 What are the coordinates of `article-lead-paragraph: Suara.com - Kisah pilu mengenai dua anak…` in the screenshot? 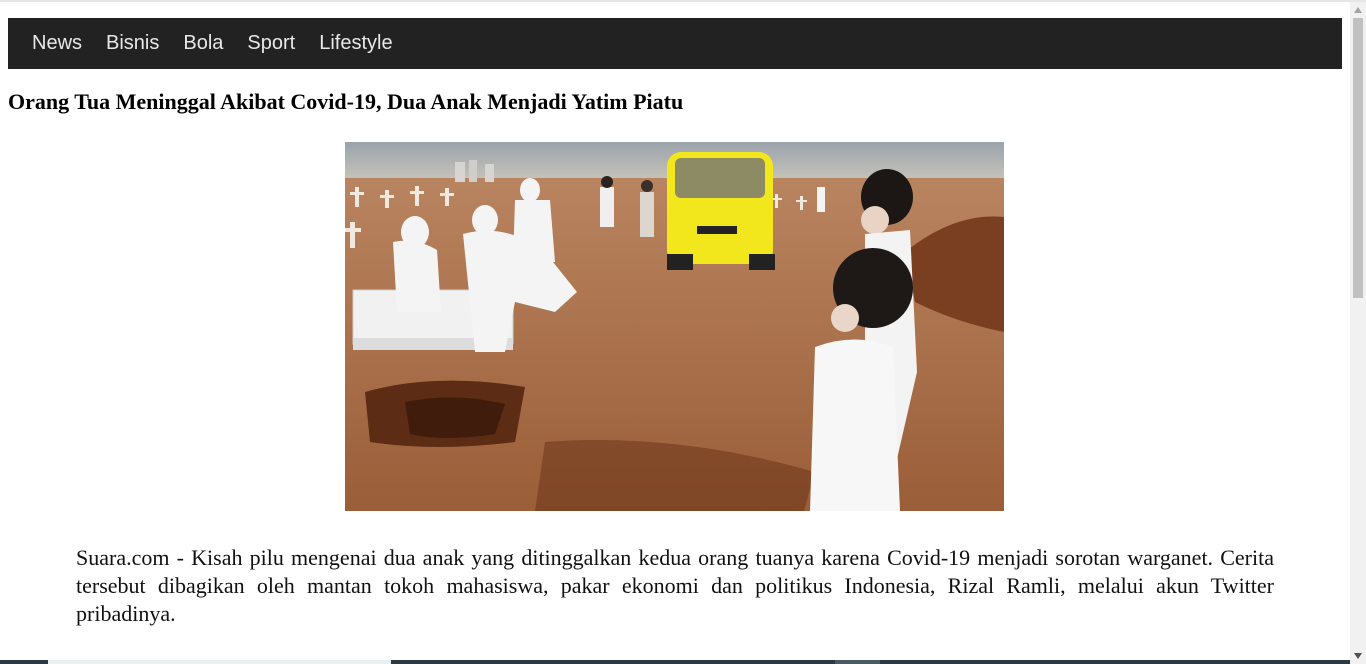 It's located at (675, 585).